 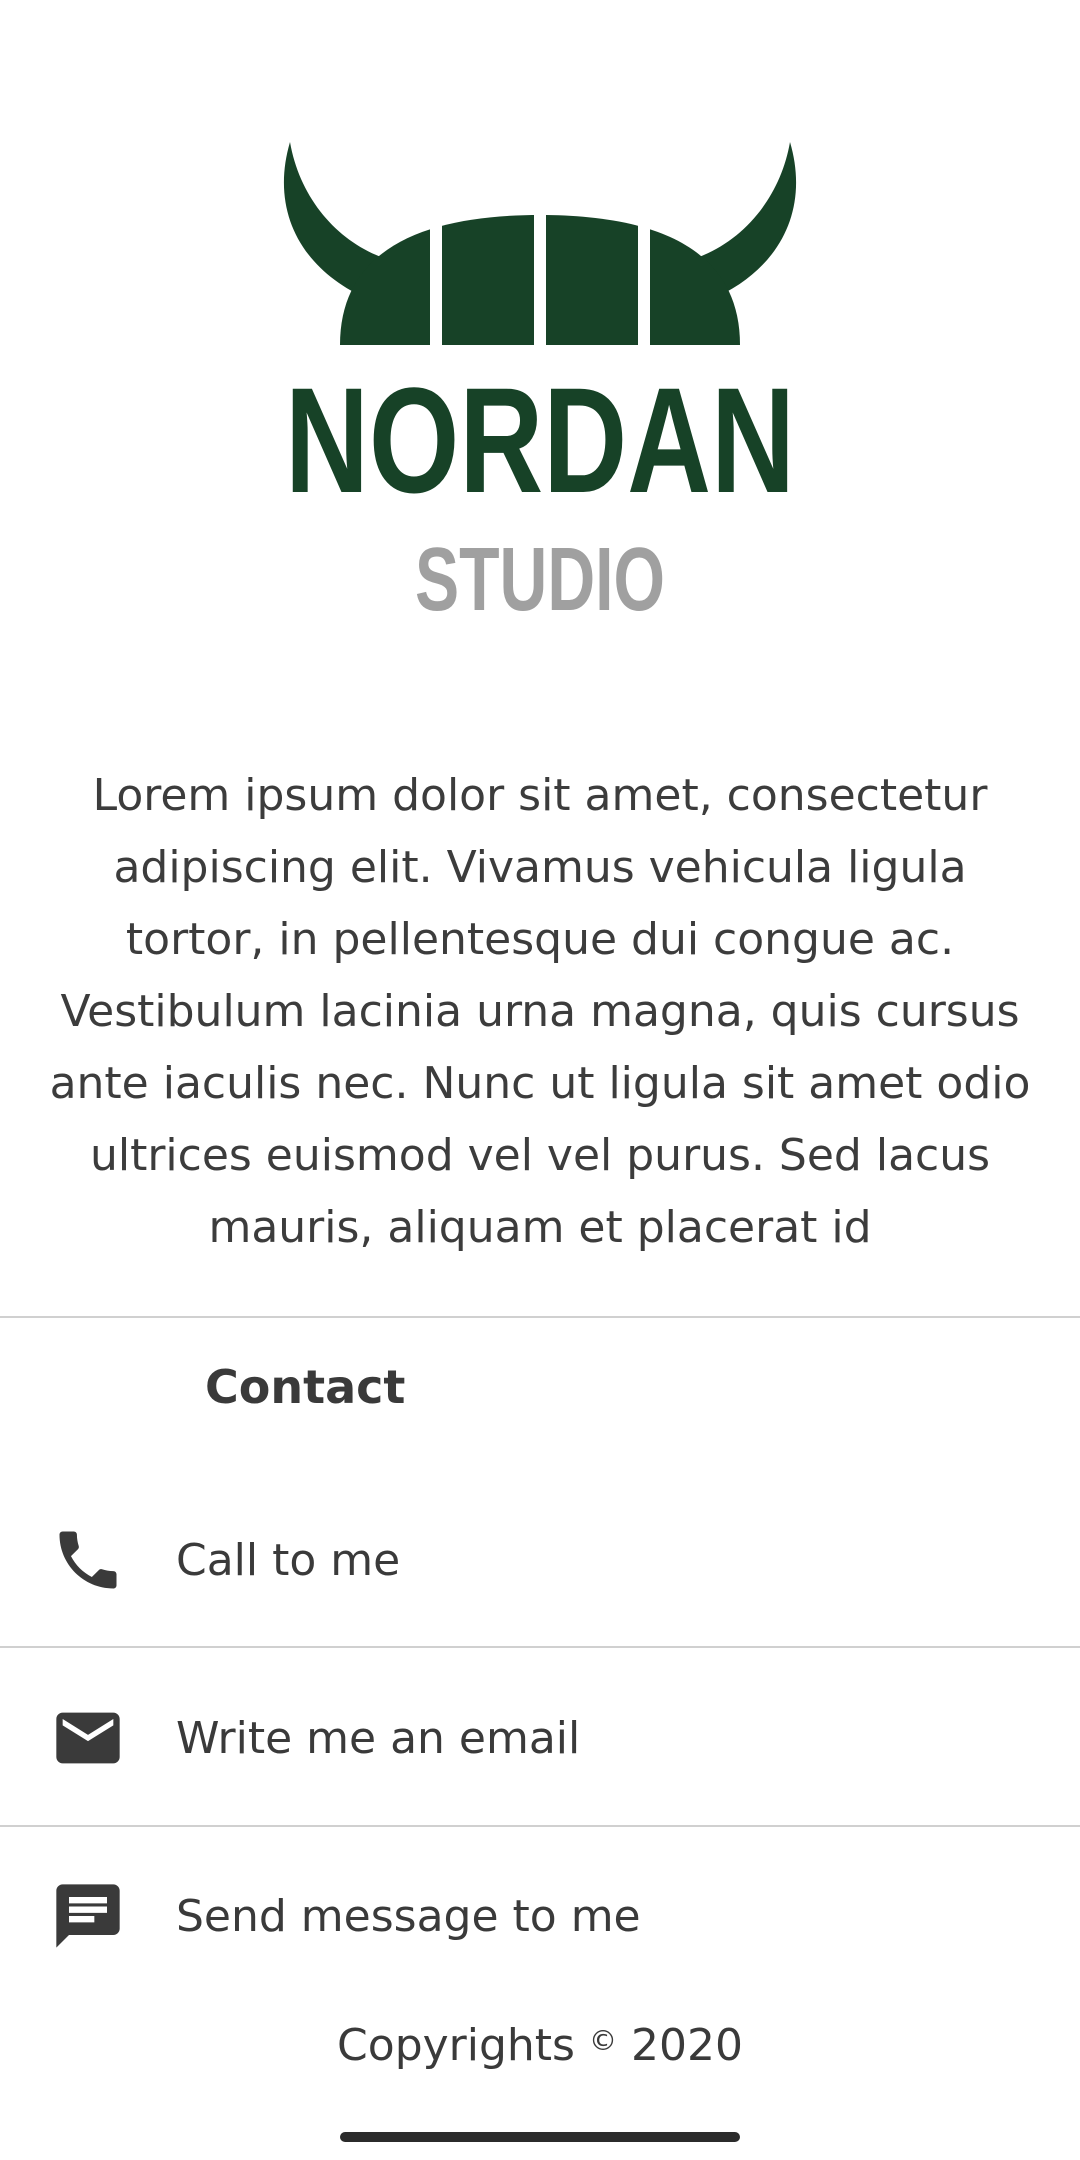 What do you see at coordinates (288, 1560) in the screenshot?
I see `contact-item-label: Call to me` at bounding box center [288, 1560].